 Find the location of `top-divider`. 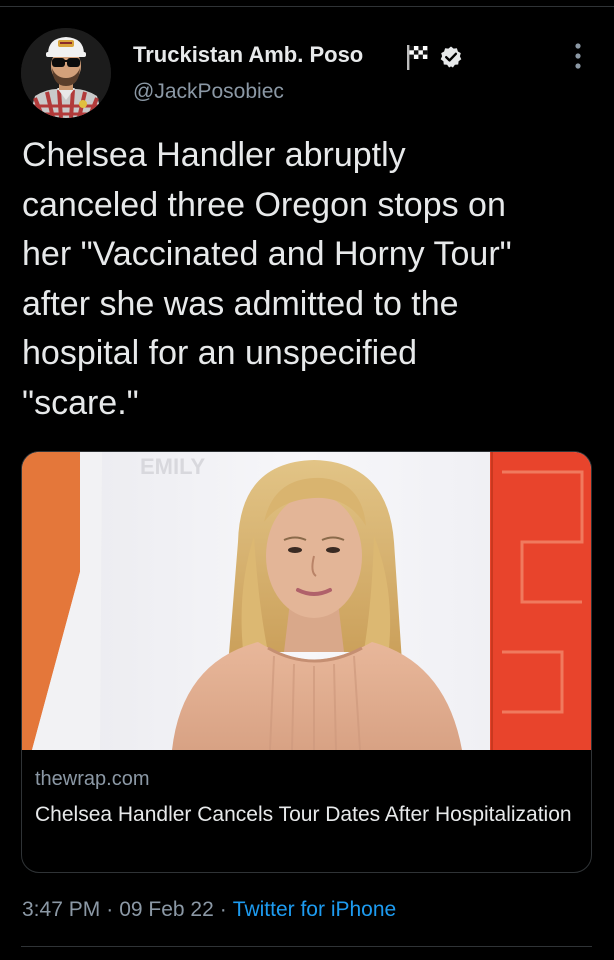

top-divider is located at coordinates (307, 6).